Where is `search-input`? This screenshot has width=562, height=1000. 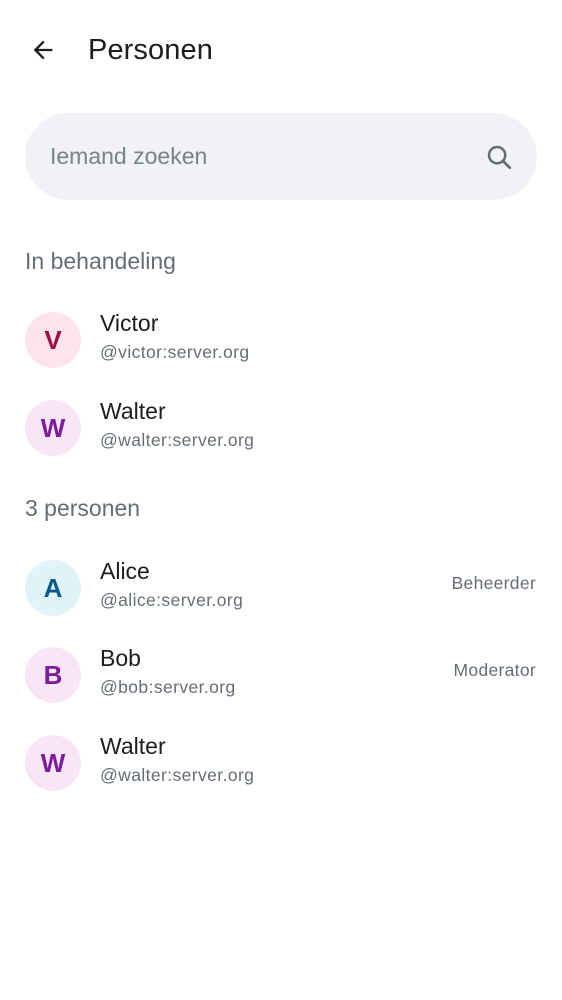
search-input is located at coordinates (260, 156).